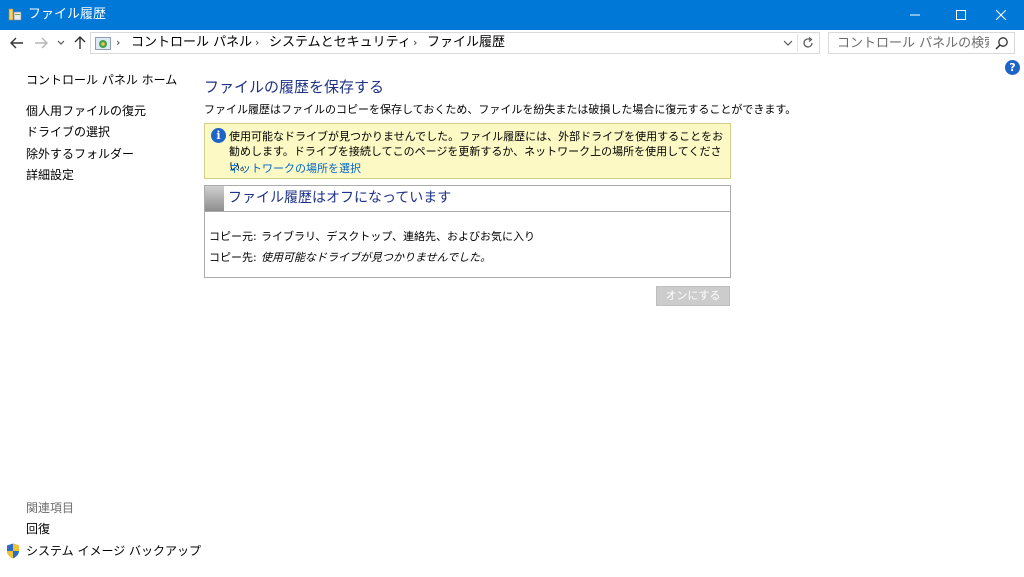  Describe the element at coordinates (512, 15) in the screenshot. I see `title-bar: ファイル履歴` at that location.